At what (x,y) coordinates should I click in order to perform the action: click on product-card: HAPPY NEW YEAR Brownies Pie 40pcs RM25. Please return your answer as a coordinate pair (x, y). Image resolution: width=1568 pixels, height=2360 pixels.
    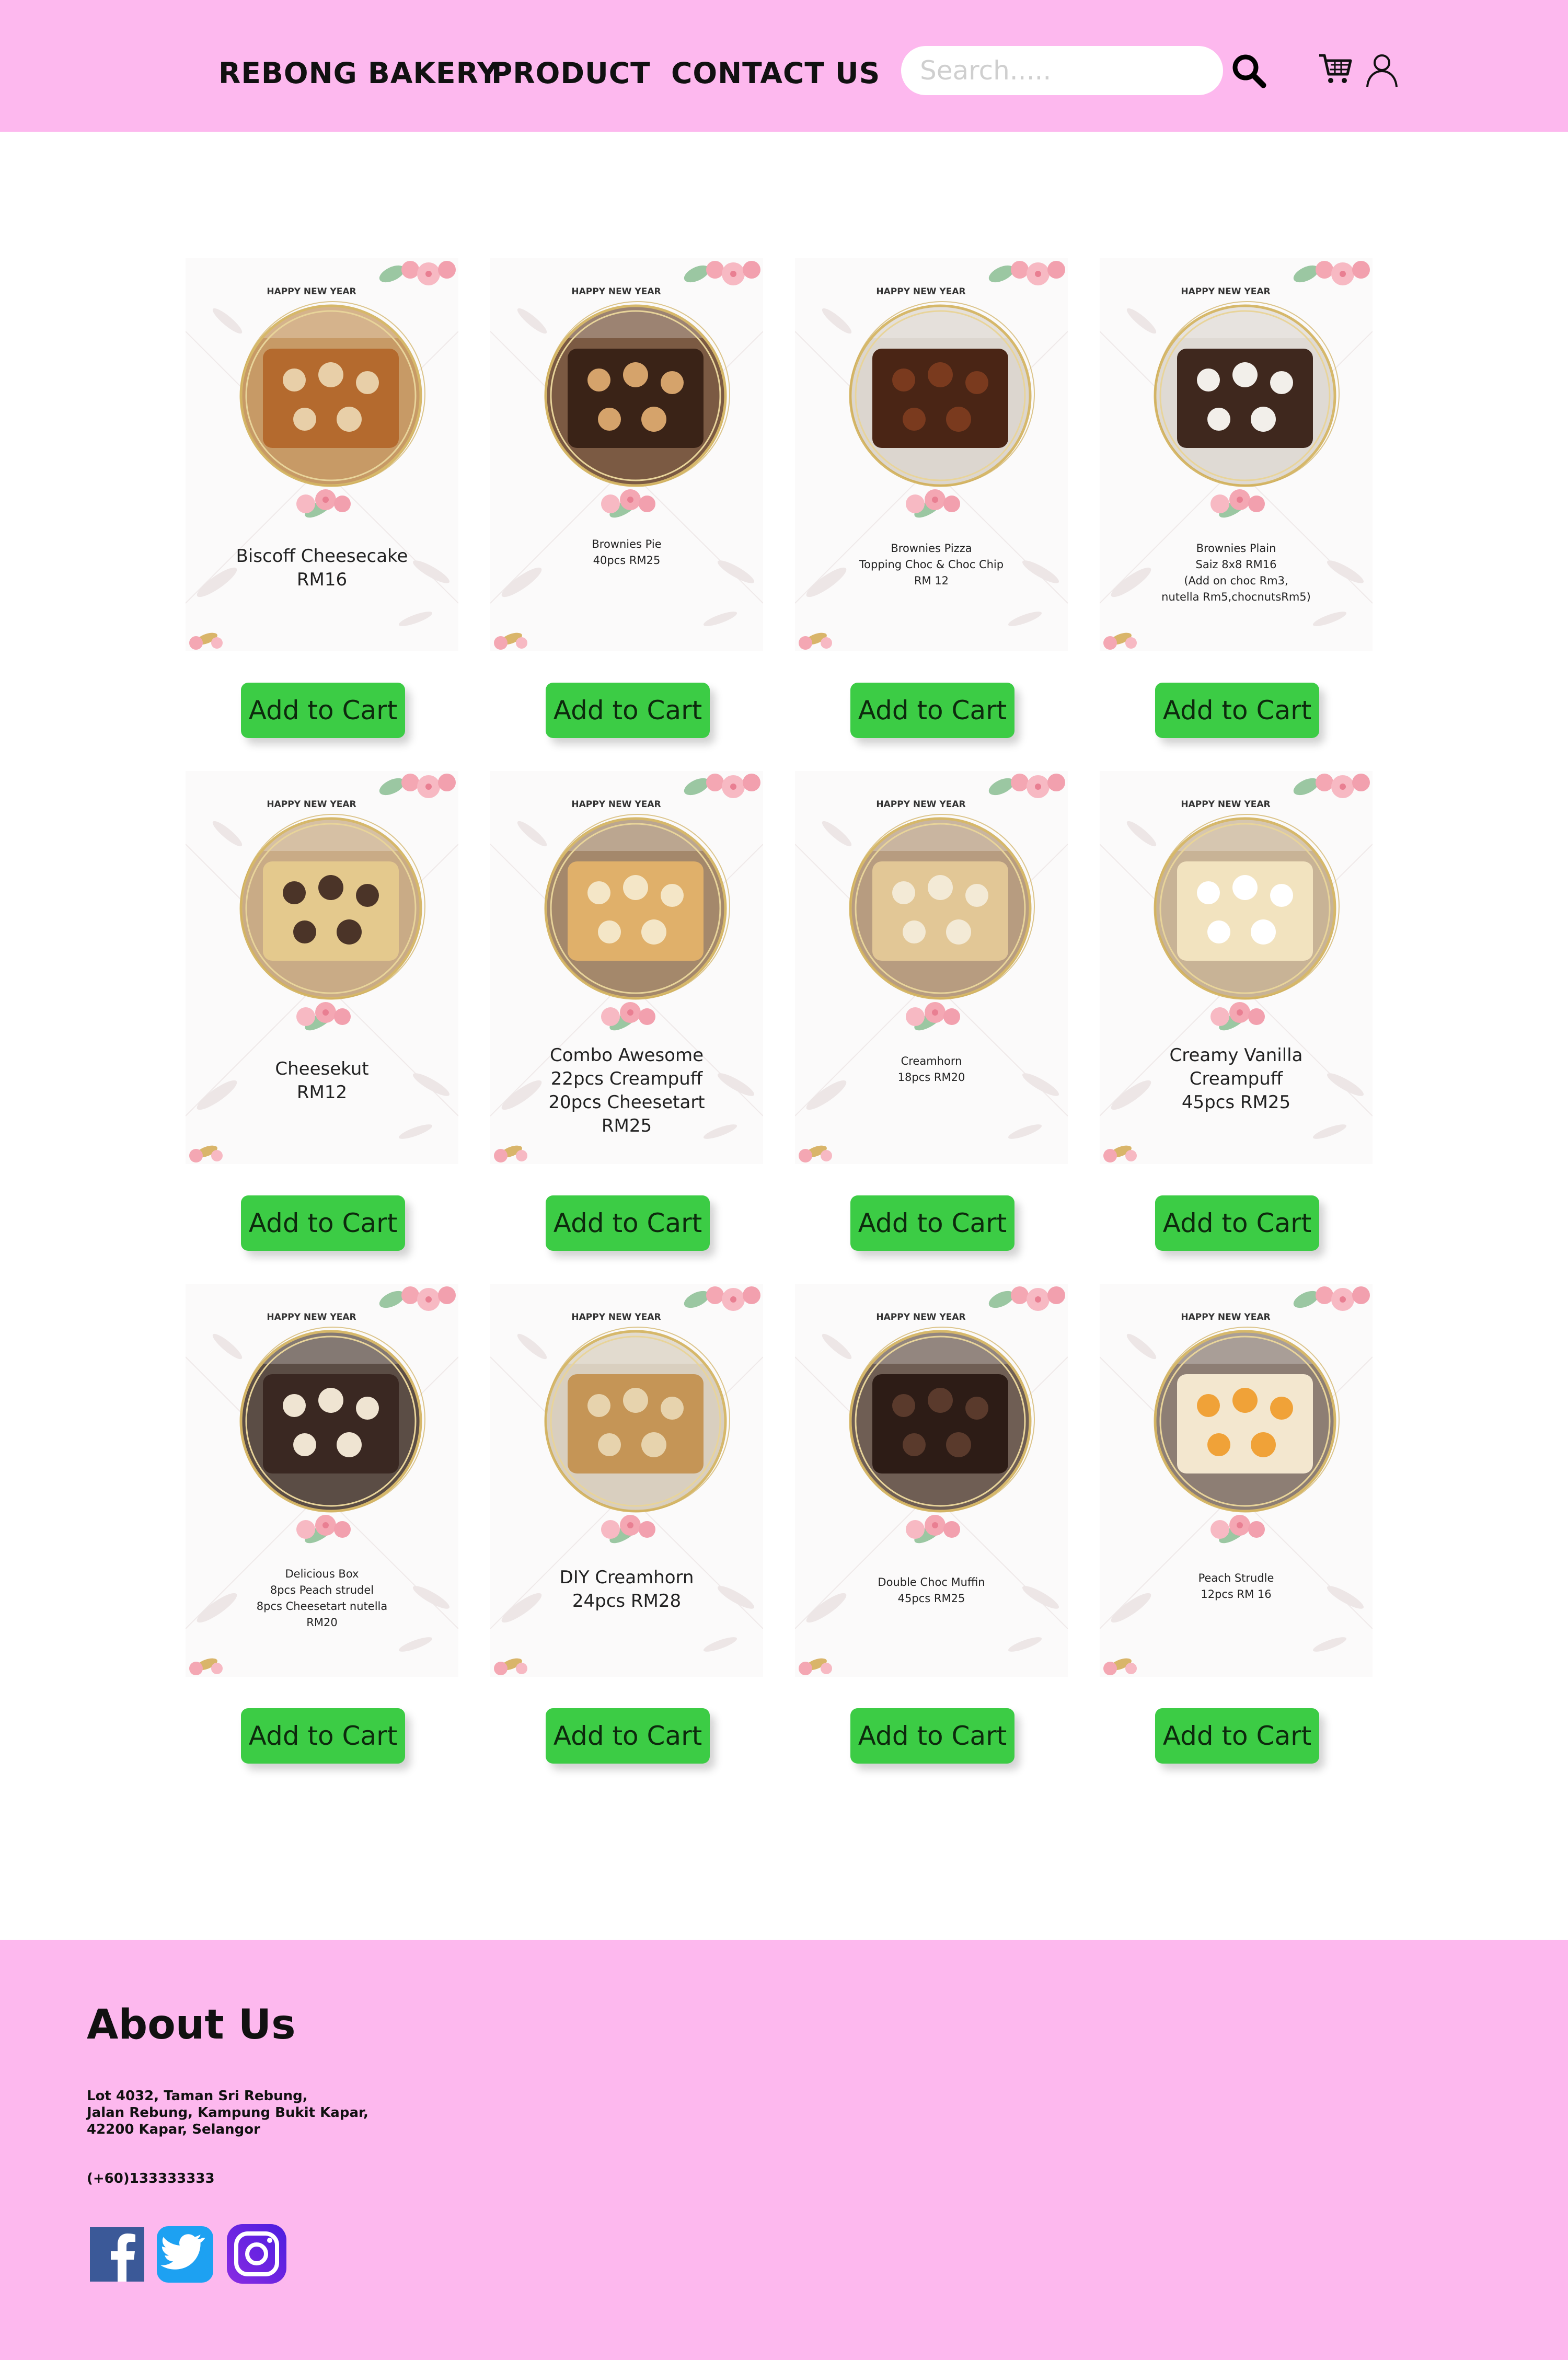
    Looking at the image, I should click on (626, 454).